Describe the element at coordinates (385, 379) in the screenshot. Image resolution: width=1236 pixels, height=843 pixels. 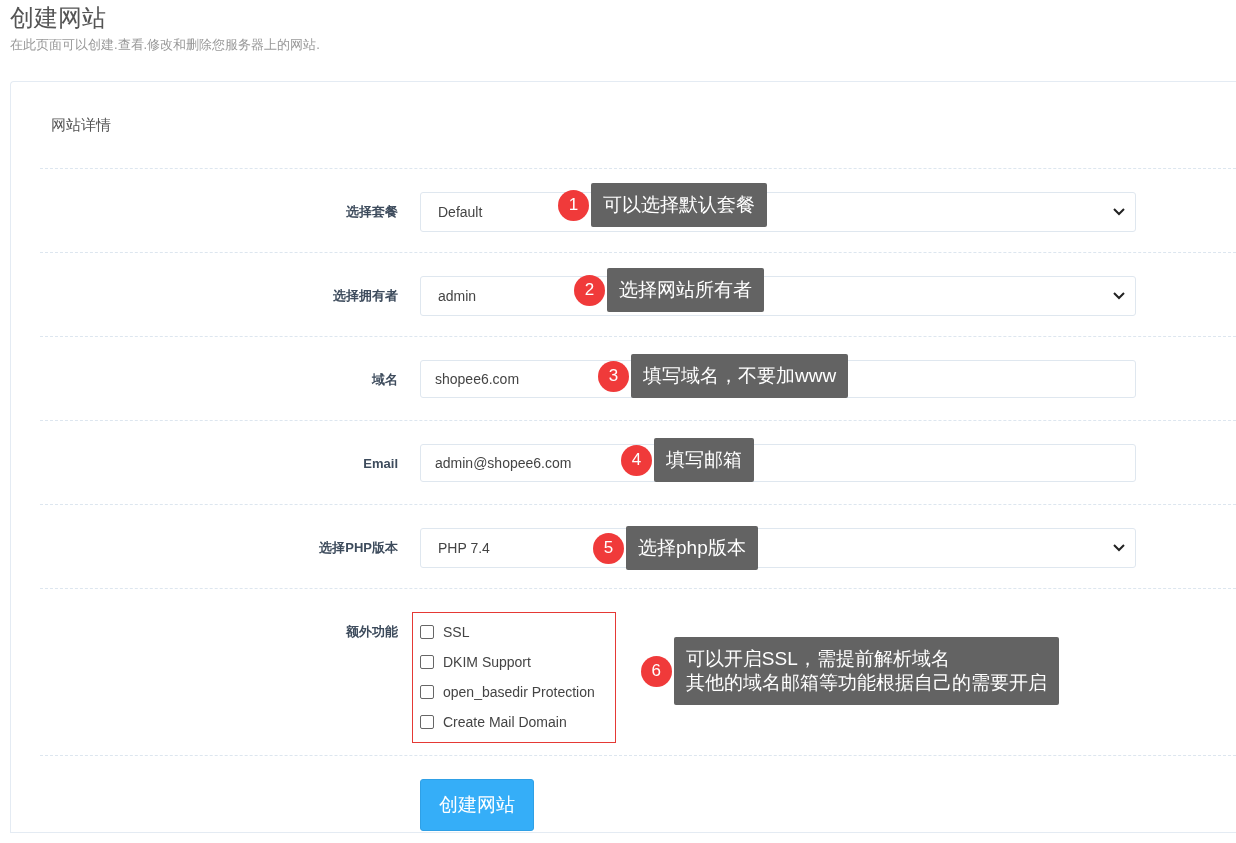
I see `field-label: 域名` at that location.